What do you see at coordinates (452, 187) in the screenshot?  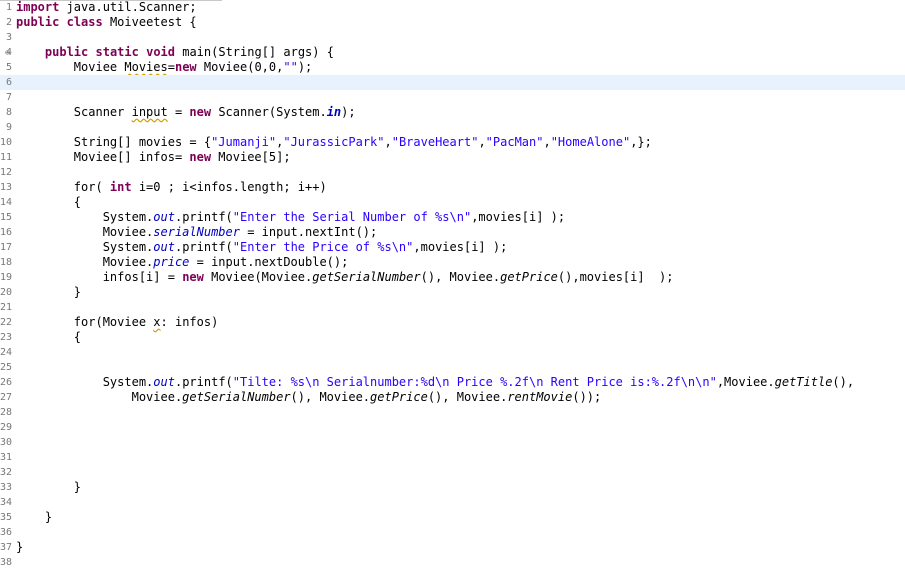 I see `code-line: 13 for( int i=0 ; i<infos.length; i++)` at bounding box center [452, 187].